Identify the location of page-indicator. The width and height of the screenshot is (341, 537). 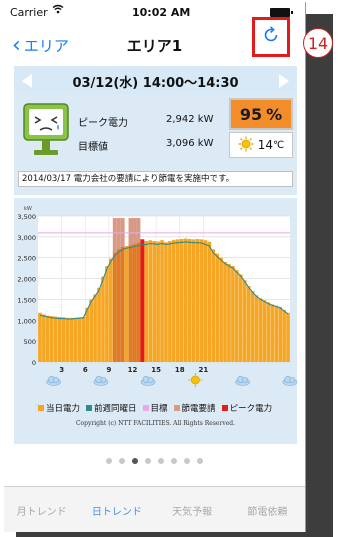
(154, 461).